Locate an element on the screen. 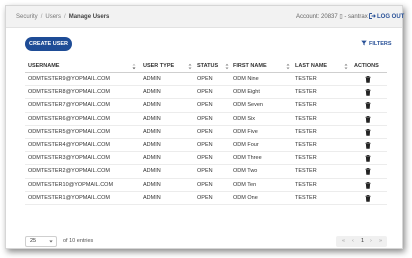 The width and height of the screenshot is (412, 258). first-page-button: « is located at coordinates (343, 241).